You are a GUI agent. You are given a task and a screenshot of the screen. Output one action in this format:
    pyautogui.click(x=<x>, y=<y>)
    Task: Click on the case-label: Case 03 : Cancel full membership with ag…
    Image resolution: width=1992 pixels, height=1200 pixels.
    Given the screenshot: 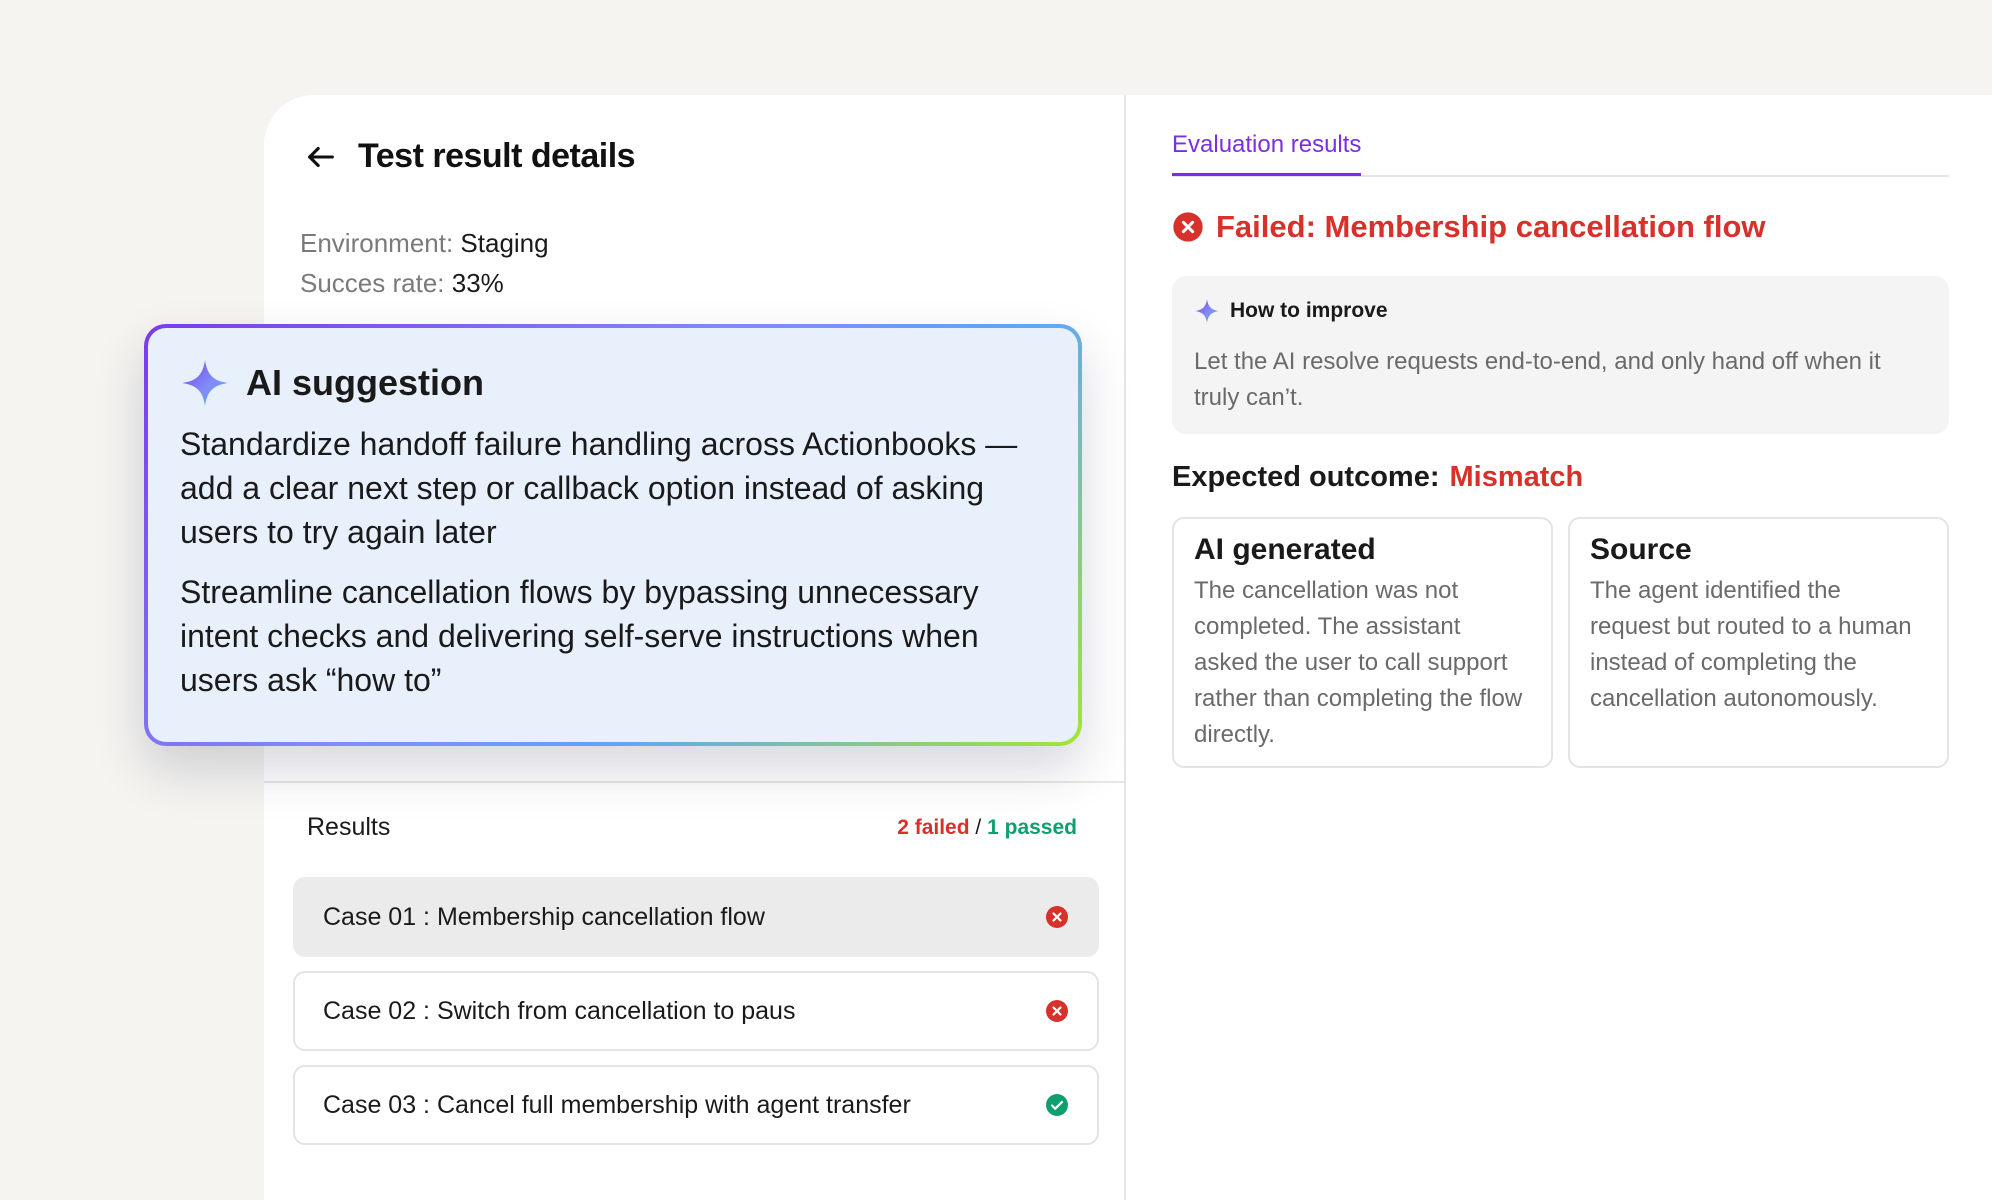 What is the action you would take?
    pyautogui.click(x=617, y=1104)
    